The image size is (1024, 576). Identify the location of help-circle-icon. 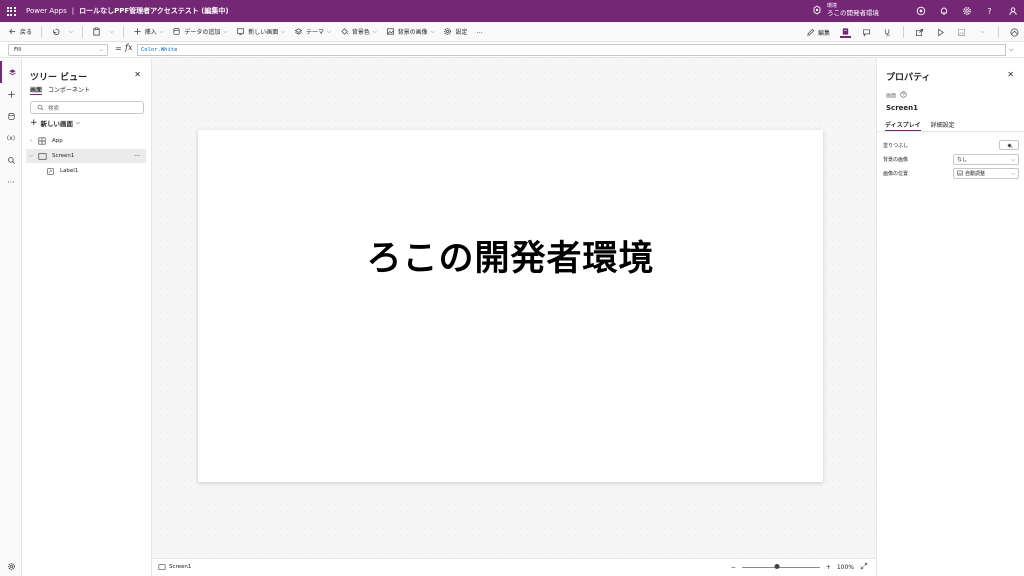
(903, 95).